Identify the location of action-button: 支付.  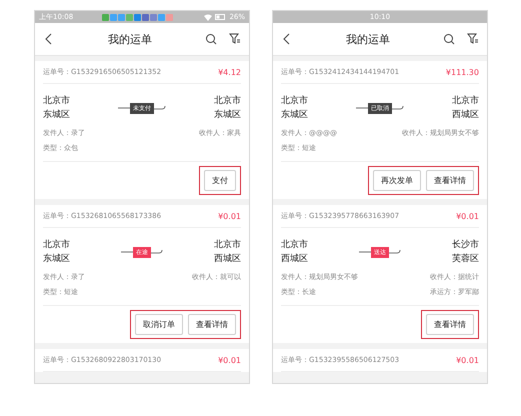
(220, 180).